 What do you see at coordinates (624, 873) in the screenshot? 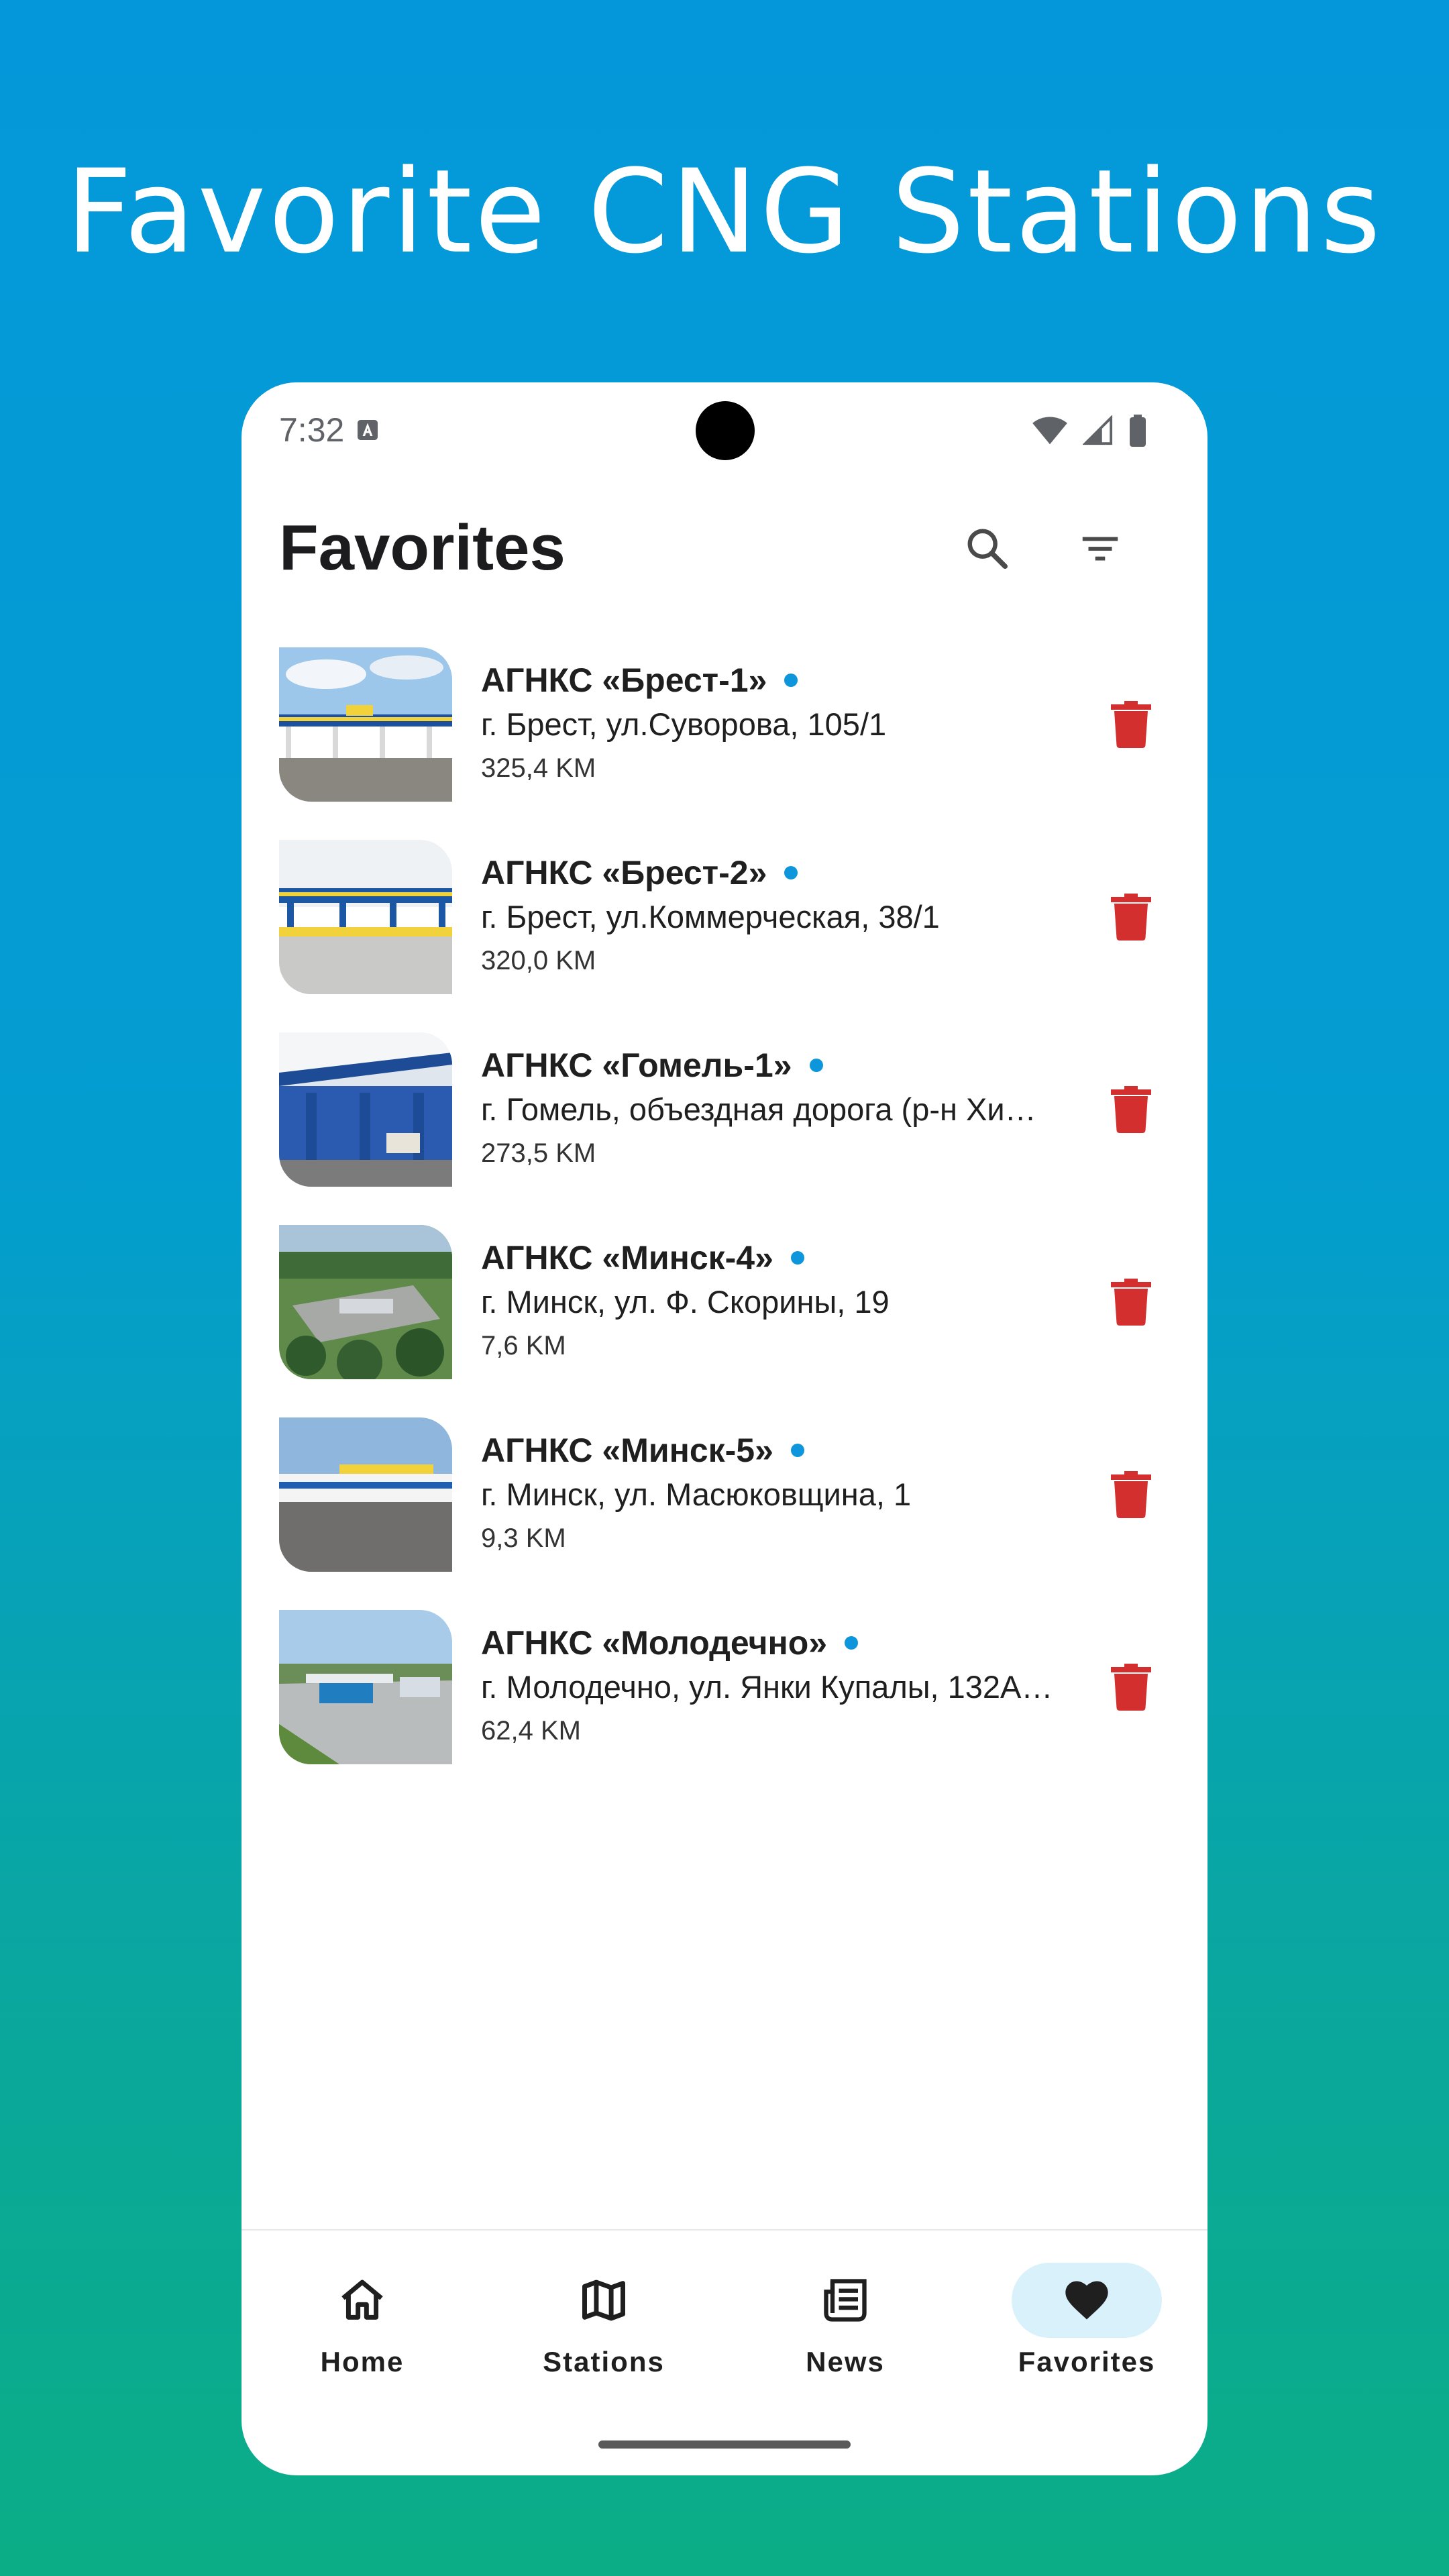
I see `station-name-text: АГНКС «Брест-2»` at bounding box center [624, 873].